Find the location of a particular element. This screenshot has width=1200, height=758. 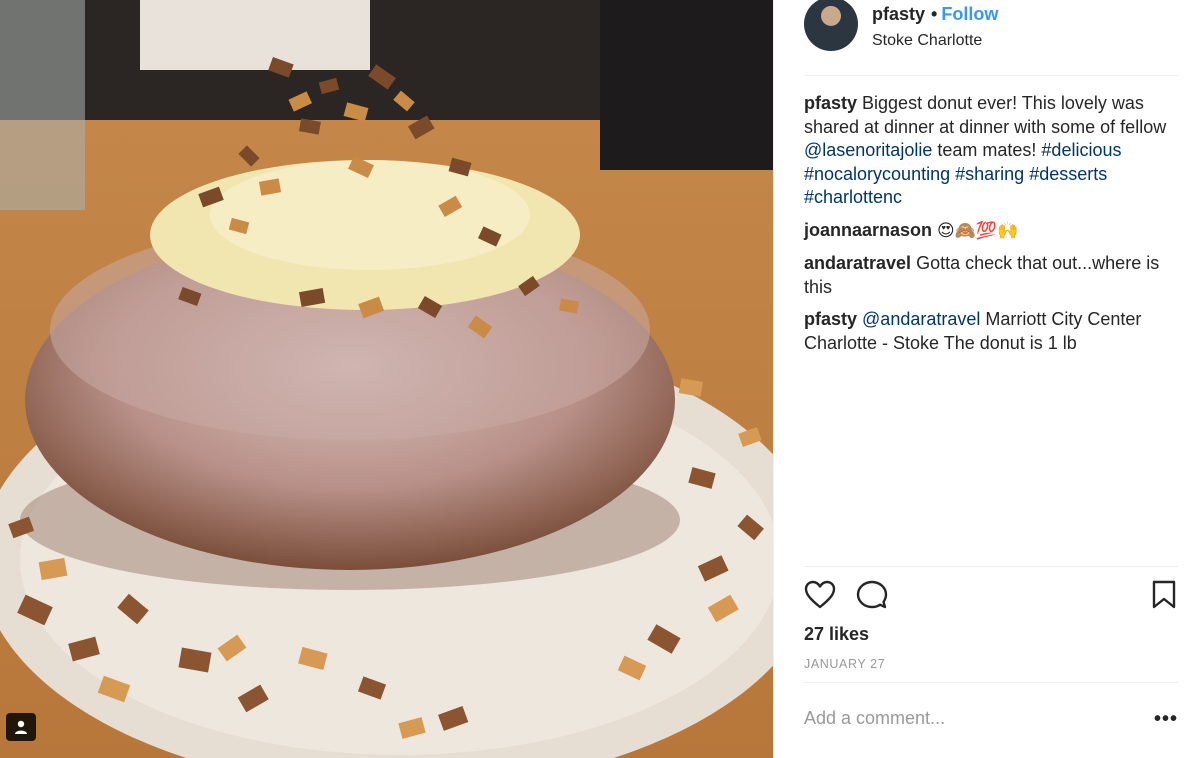

bookmark-icon is located at coordinates (1164, 594).